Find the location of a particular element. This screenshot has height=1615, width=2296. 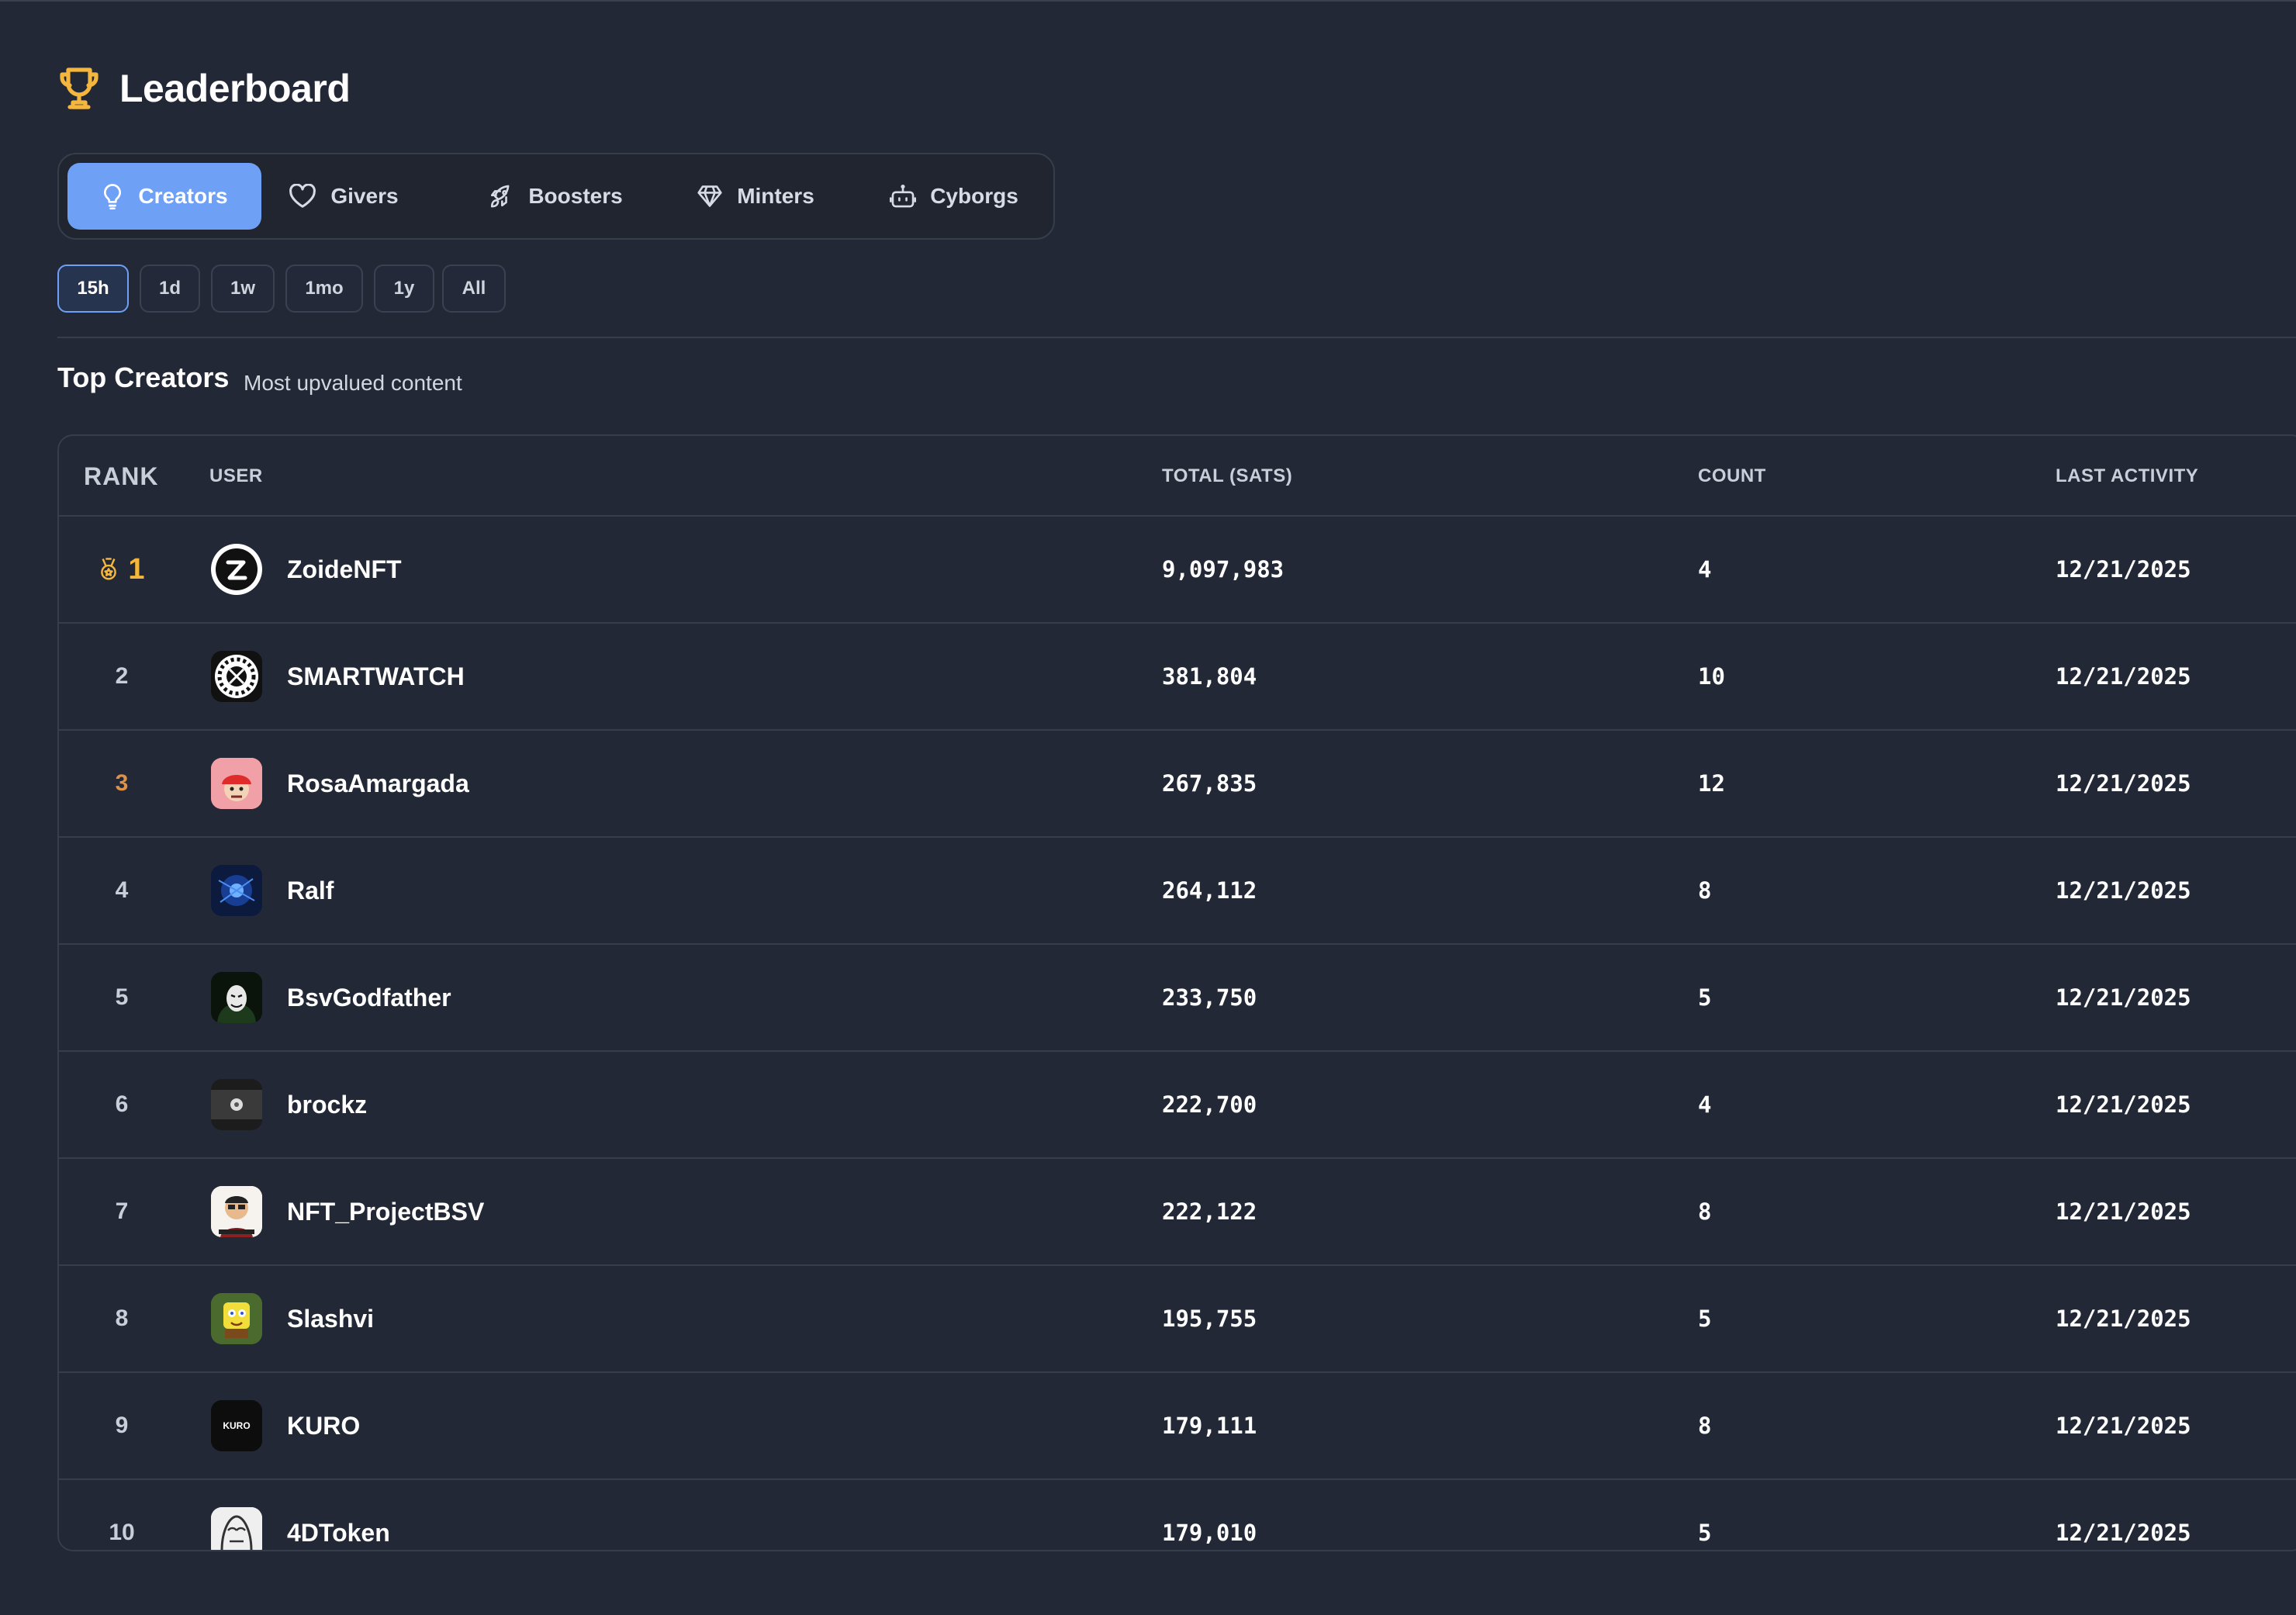

user-cell: Ralf is located at coordinates (272, 890).